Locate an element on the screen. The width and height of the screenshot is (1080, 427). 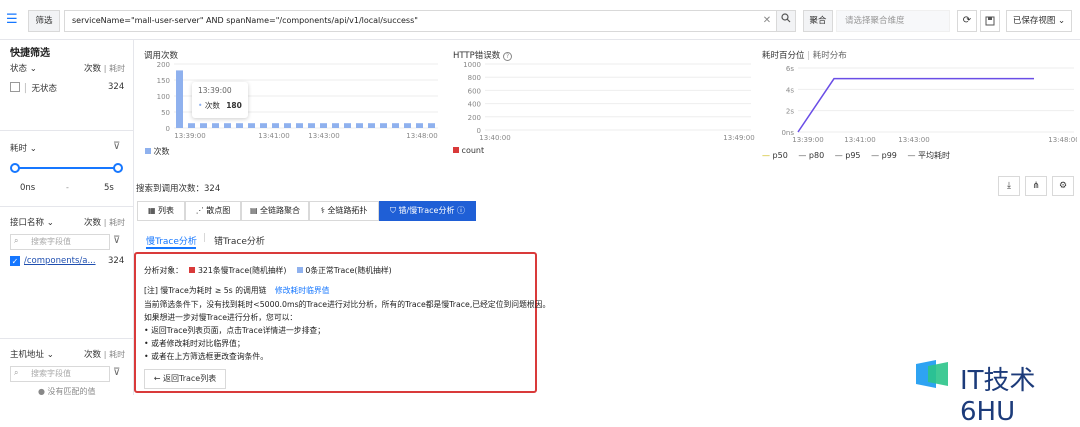
host-search-input: 搜索字段值 is located at coordinates (60, 374).